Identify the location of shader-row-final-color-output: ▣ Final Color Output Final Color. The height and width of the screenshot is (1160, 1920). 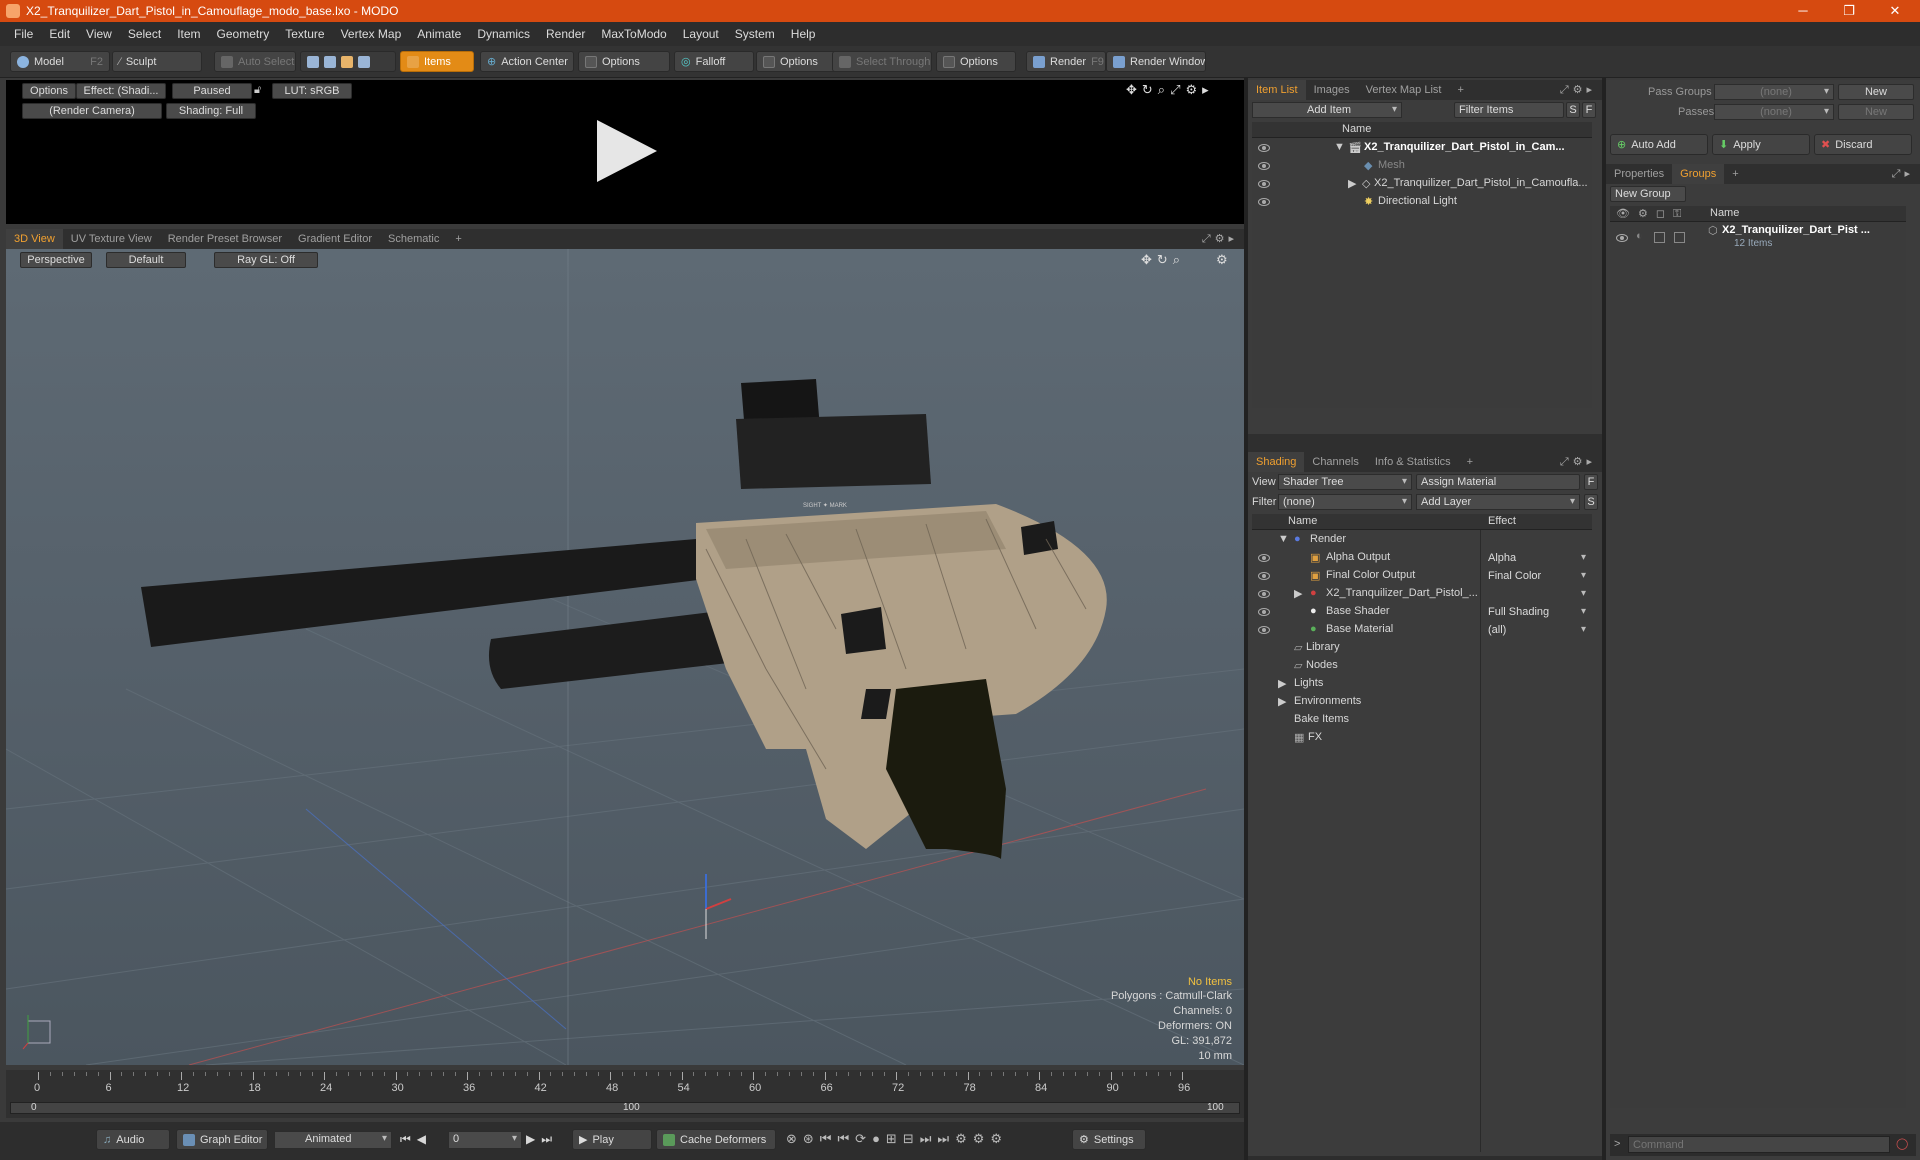
(1422, 577).